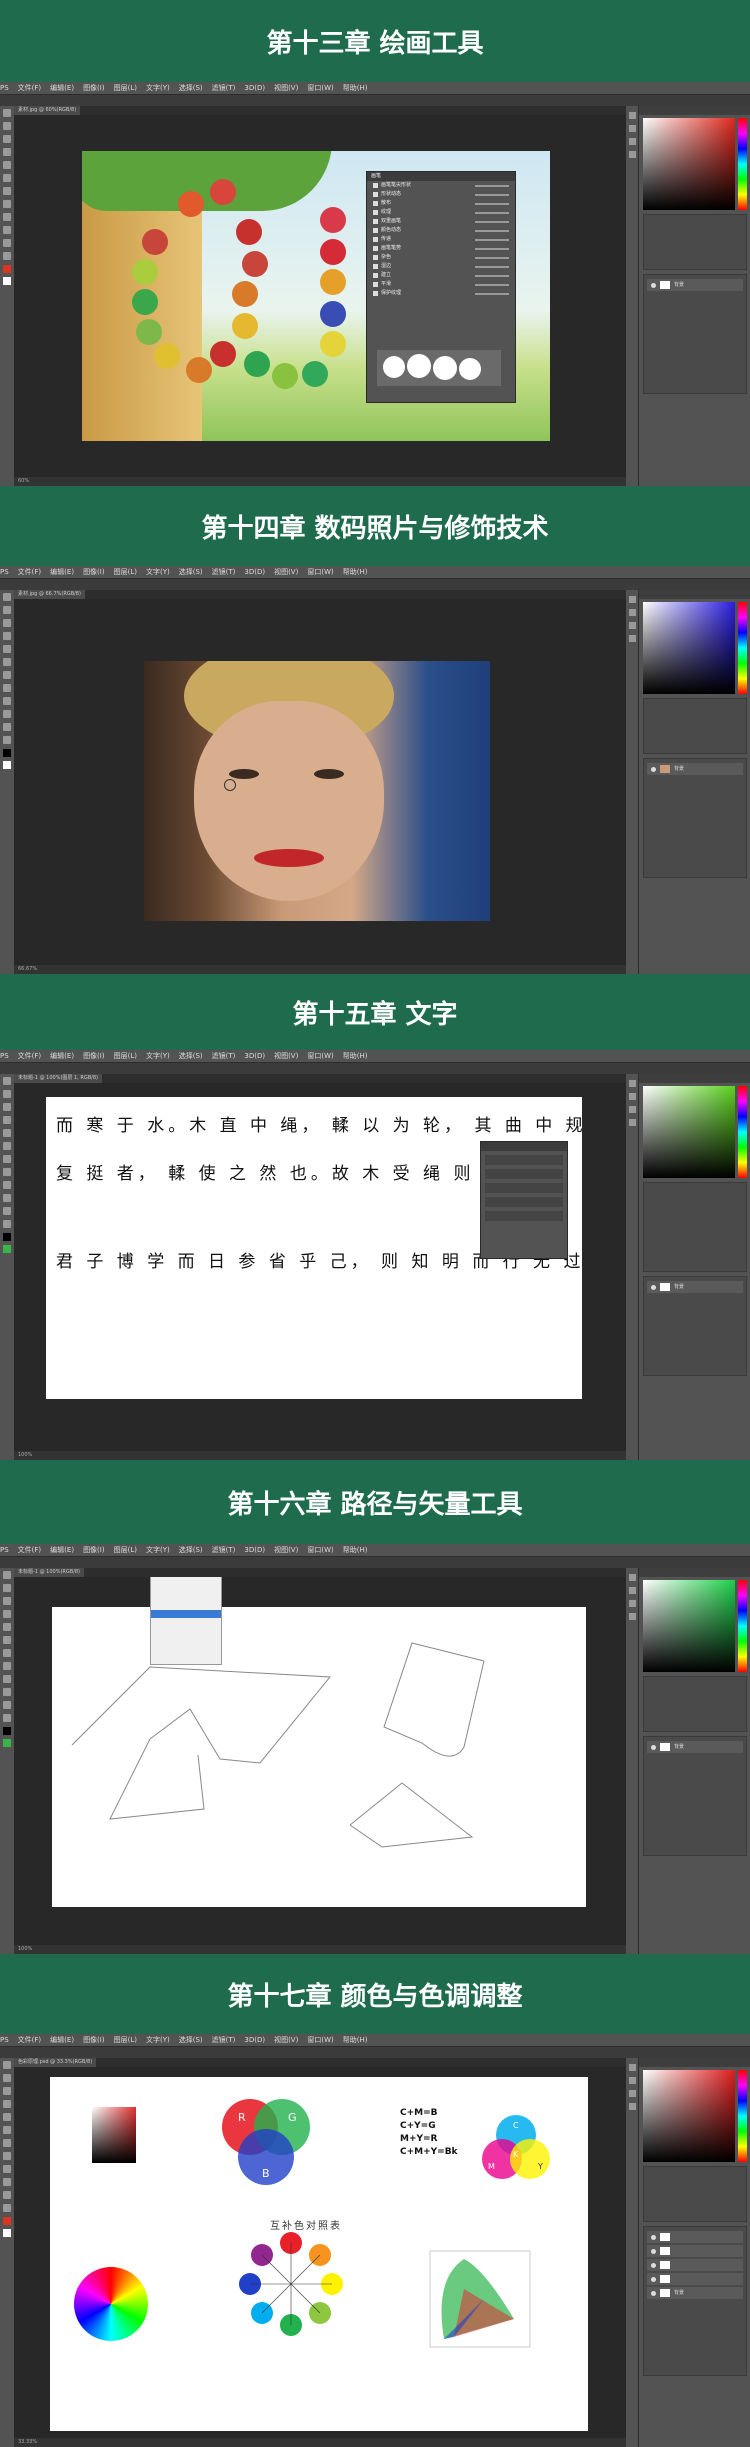  Describe the element at coordinates (441, 221) in the screenshot. I see `brush-option-row: 双重画笔` at that location.